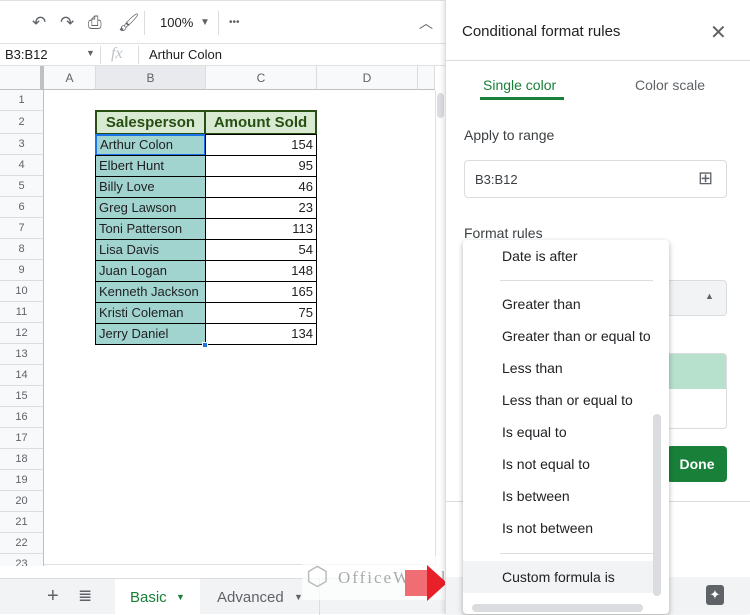  What do you see at coordinates (426, 23) in the screenshot?
I see `collapse-icon: ︿` at bounding box center [426, 23].